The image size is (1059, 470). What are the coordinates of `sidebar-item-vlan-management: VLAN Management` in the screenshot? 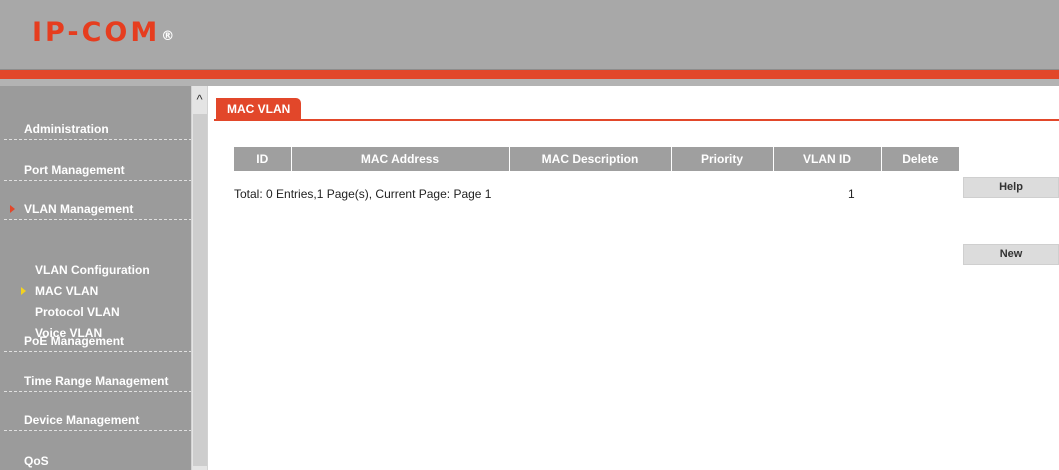 It's located at (97, 209).